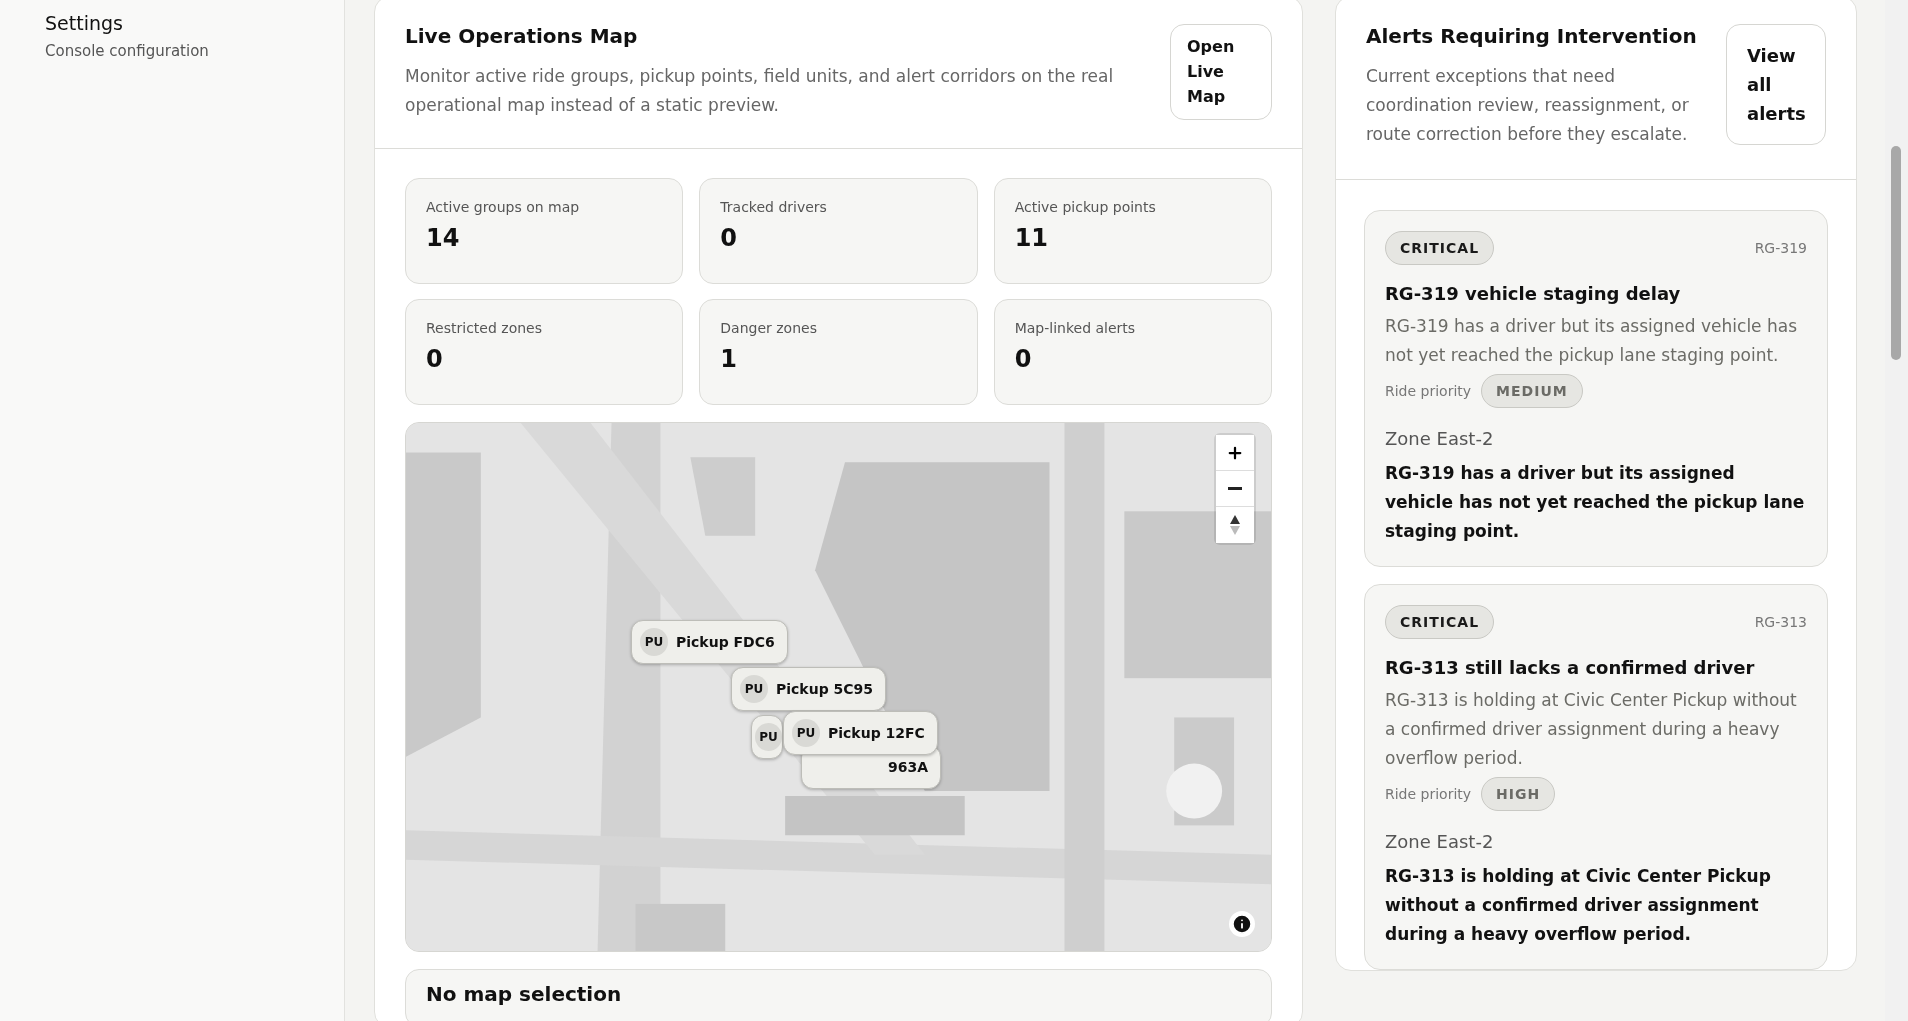  I want to click on open-live-map-button: Open Live Map, so click(1221, 72).